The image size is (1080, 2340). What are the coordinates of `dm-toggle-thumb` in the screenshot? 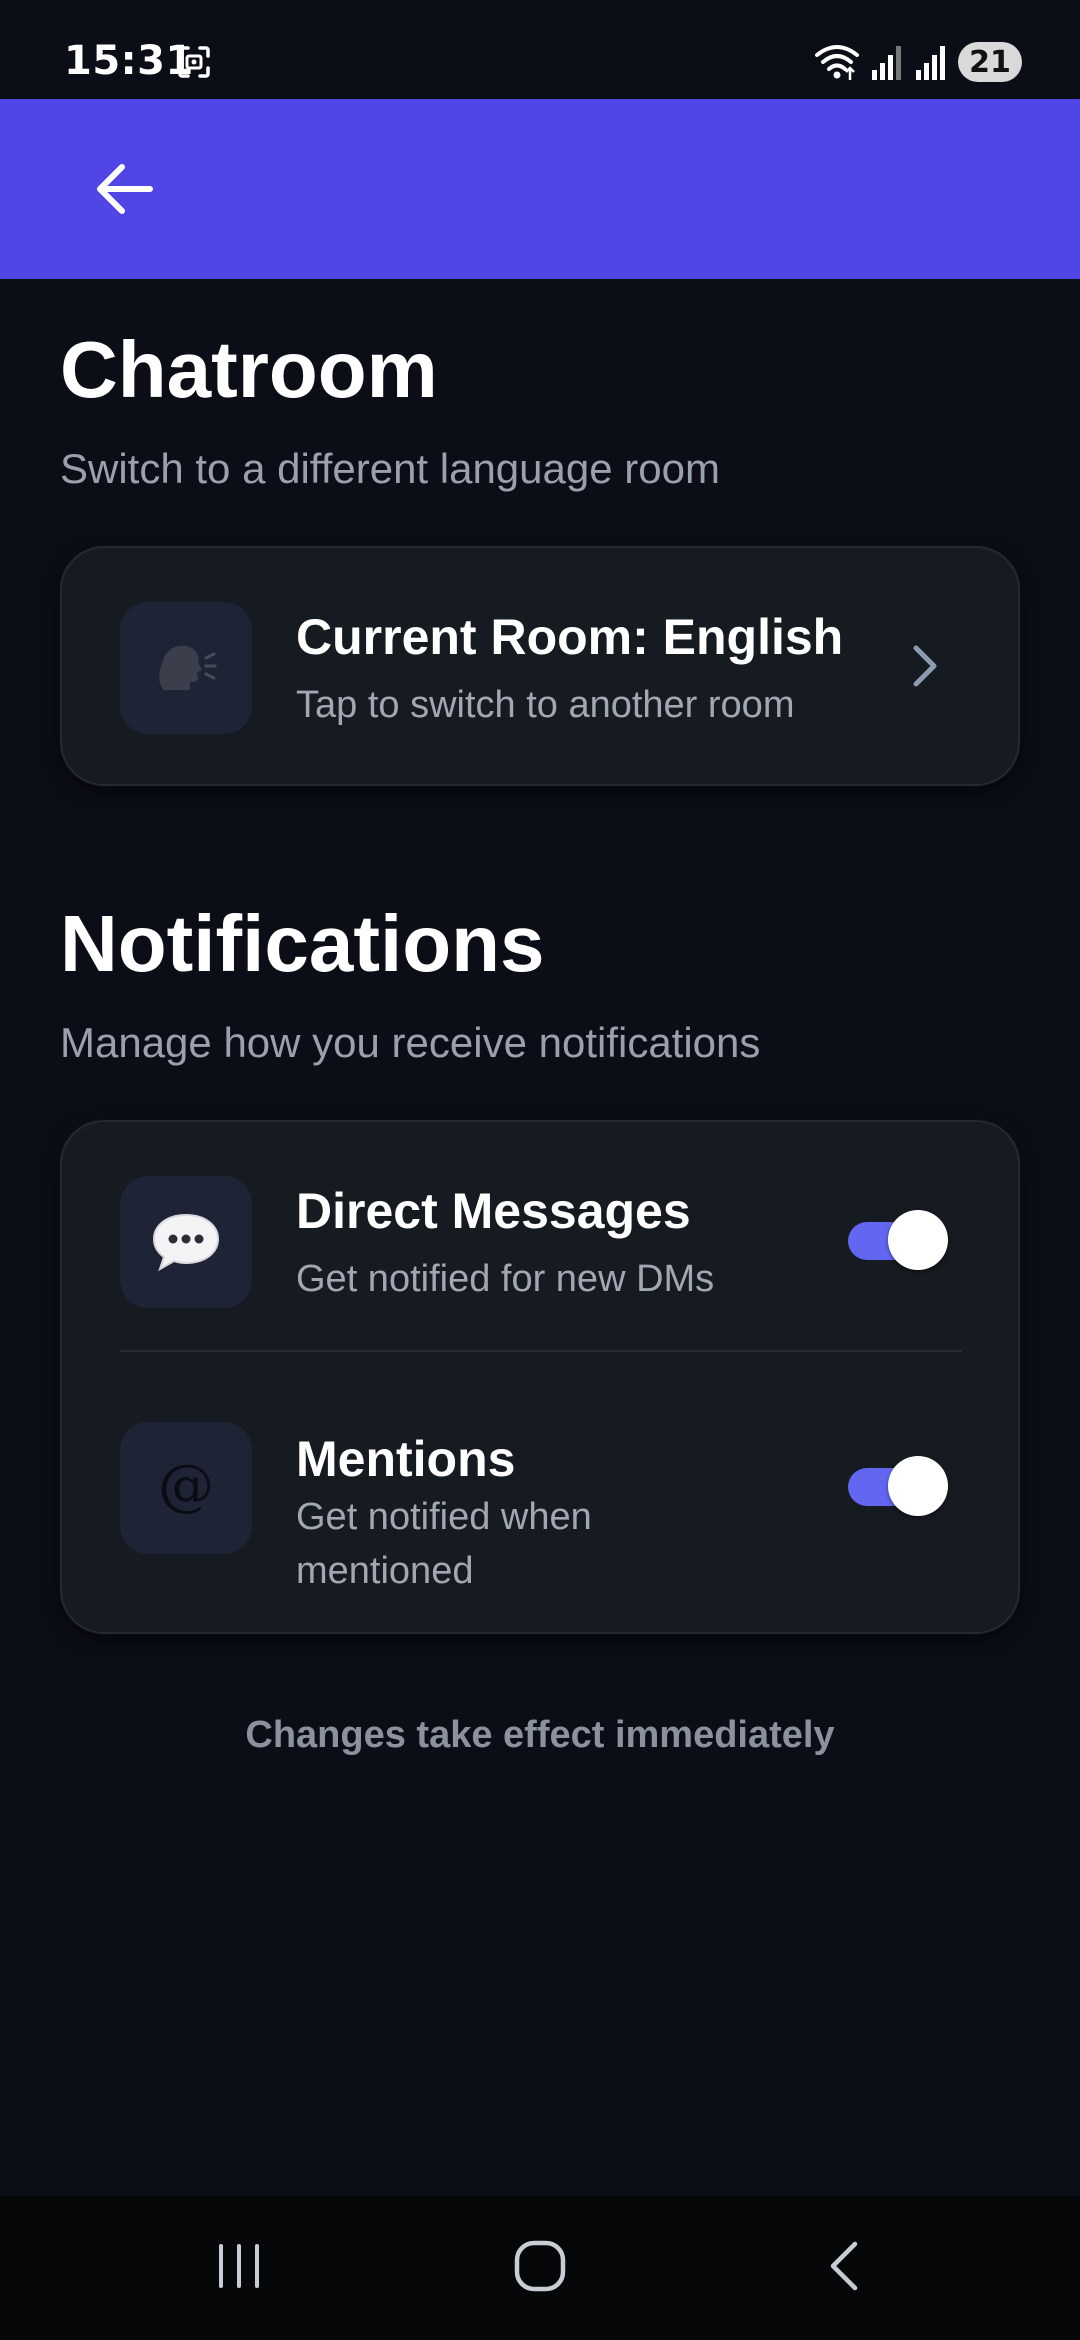 It's located at (918, 1240).